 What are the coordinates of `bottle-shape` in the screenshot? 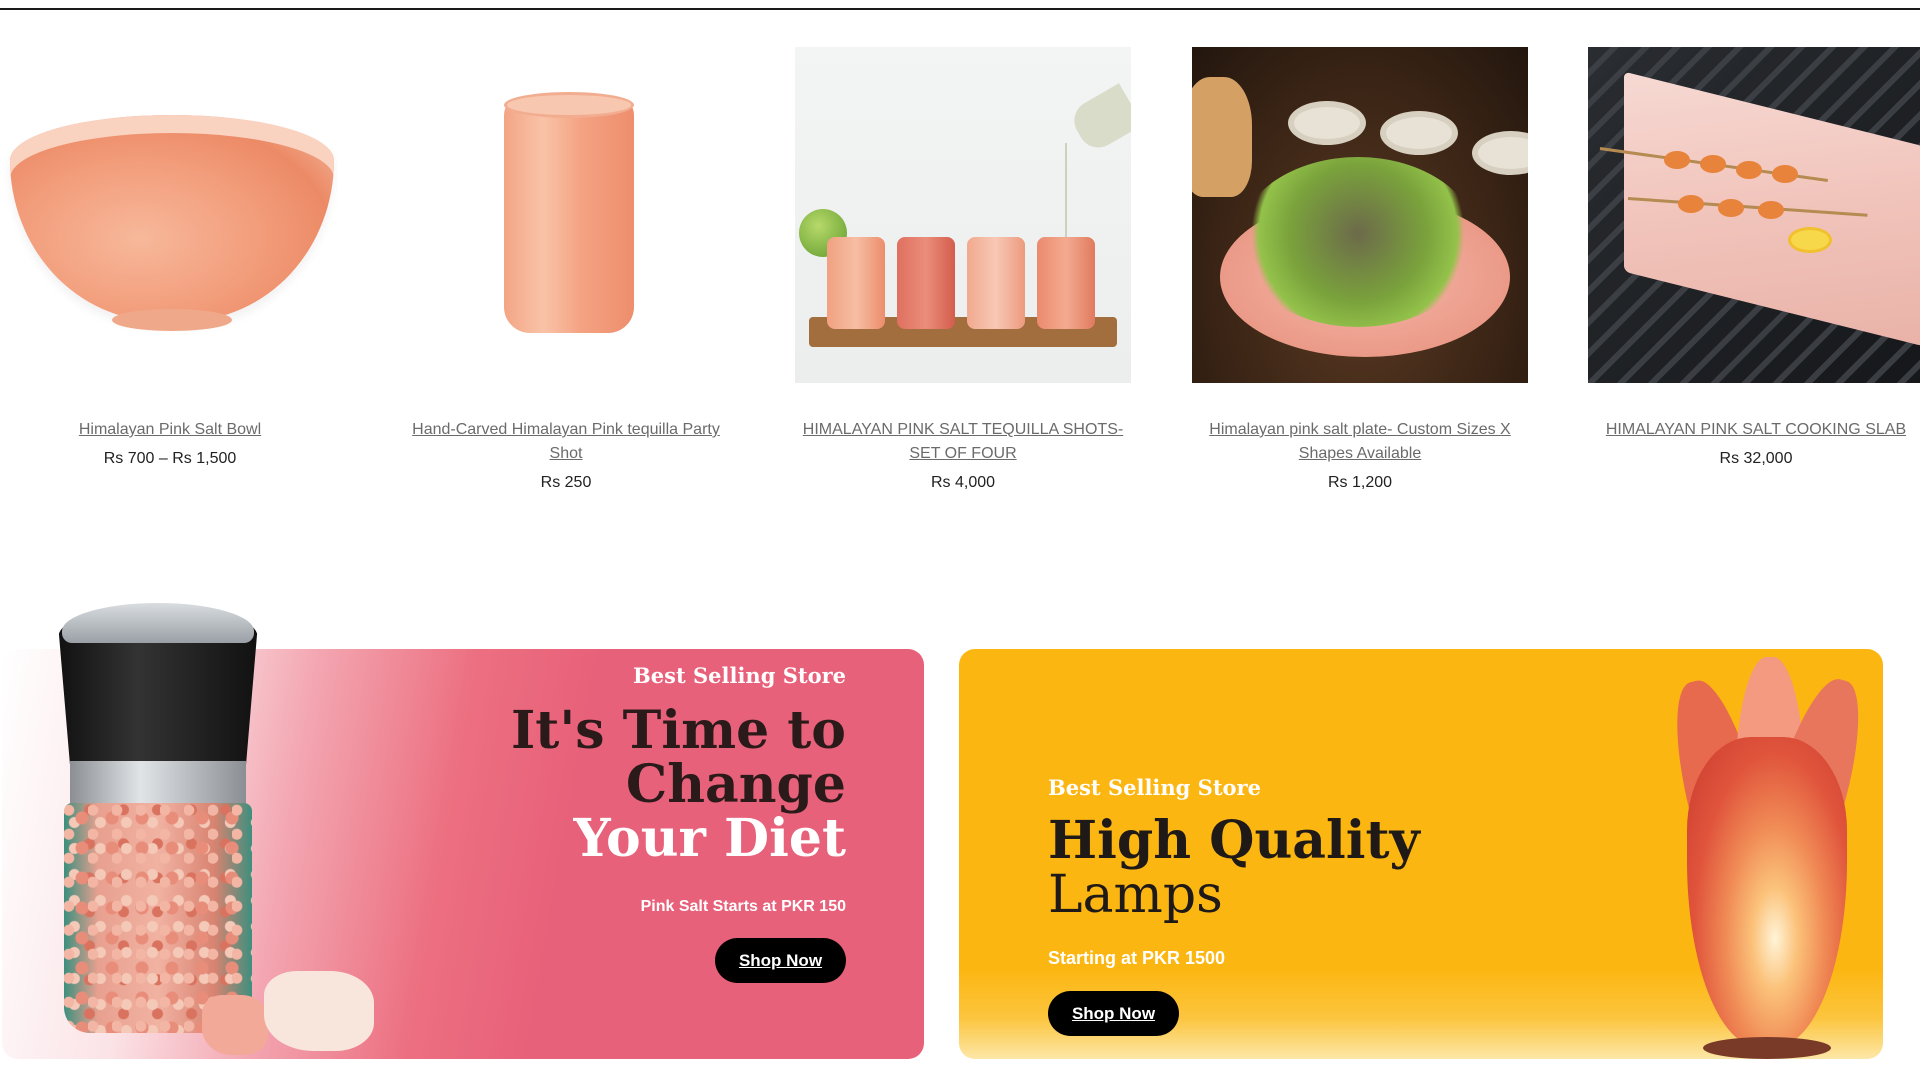 It's located at (1099, 119).